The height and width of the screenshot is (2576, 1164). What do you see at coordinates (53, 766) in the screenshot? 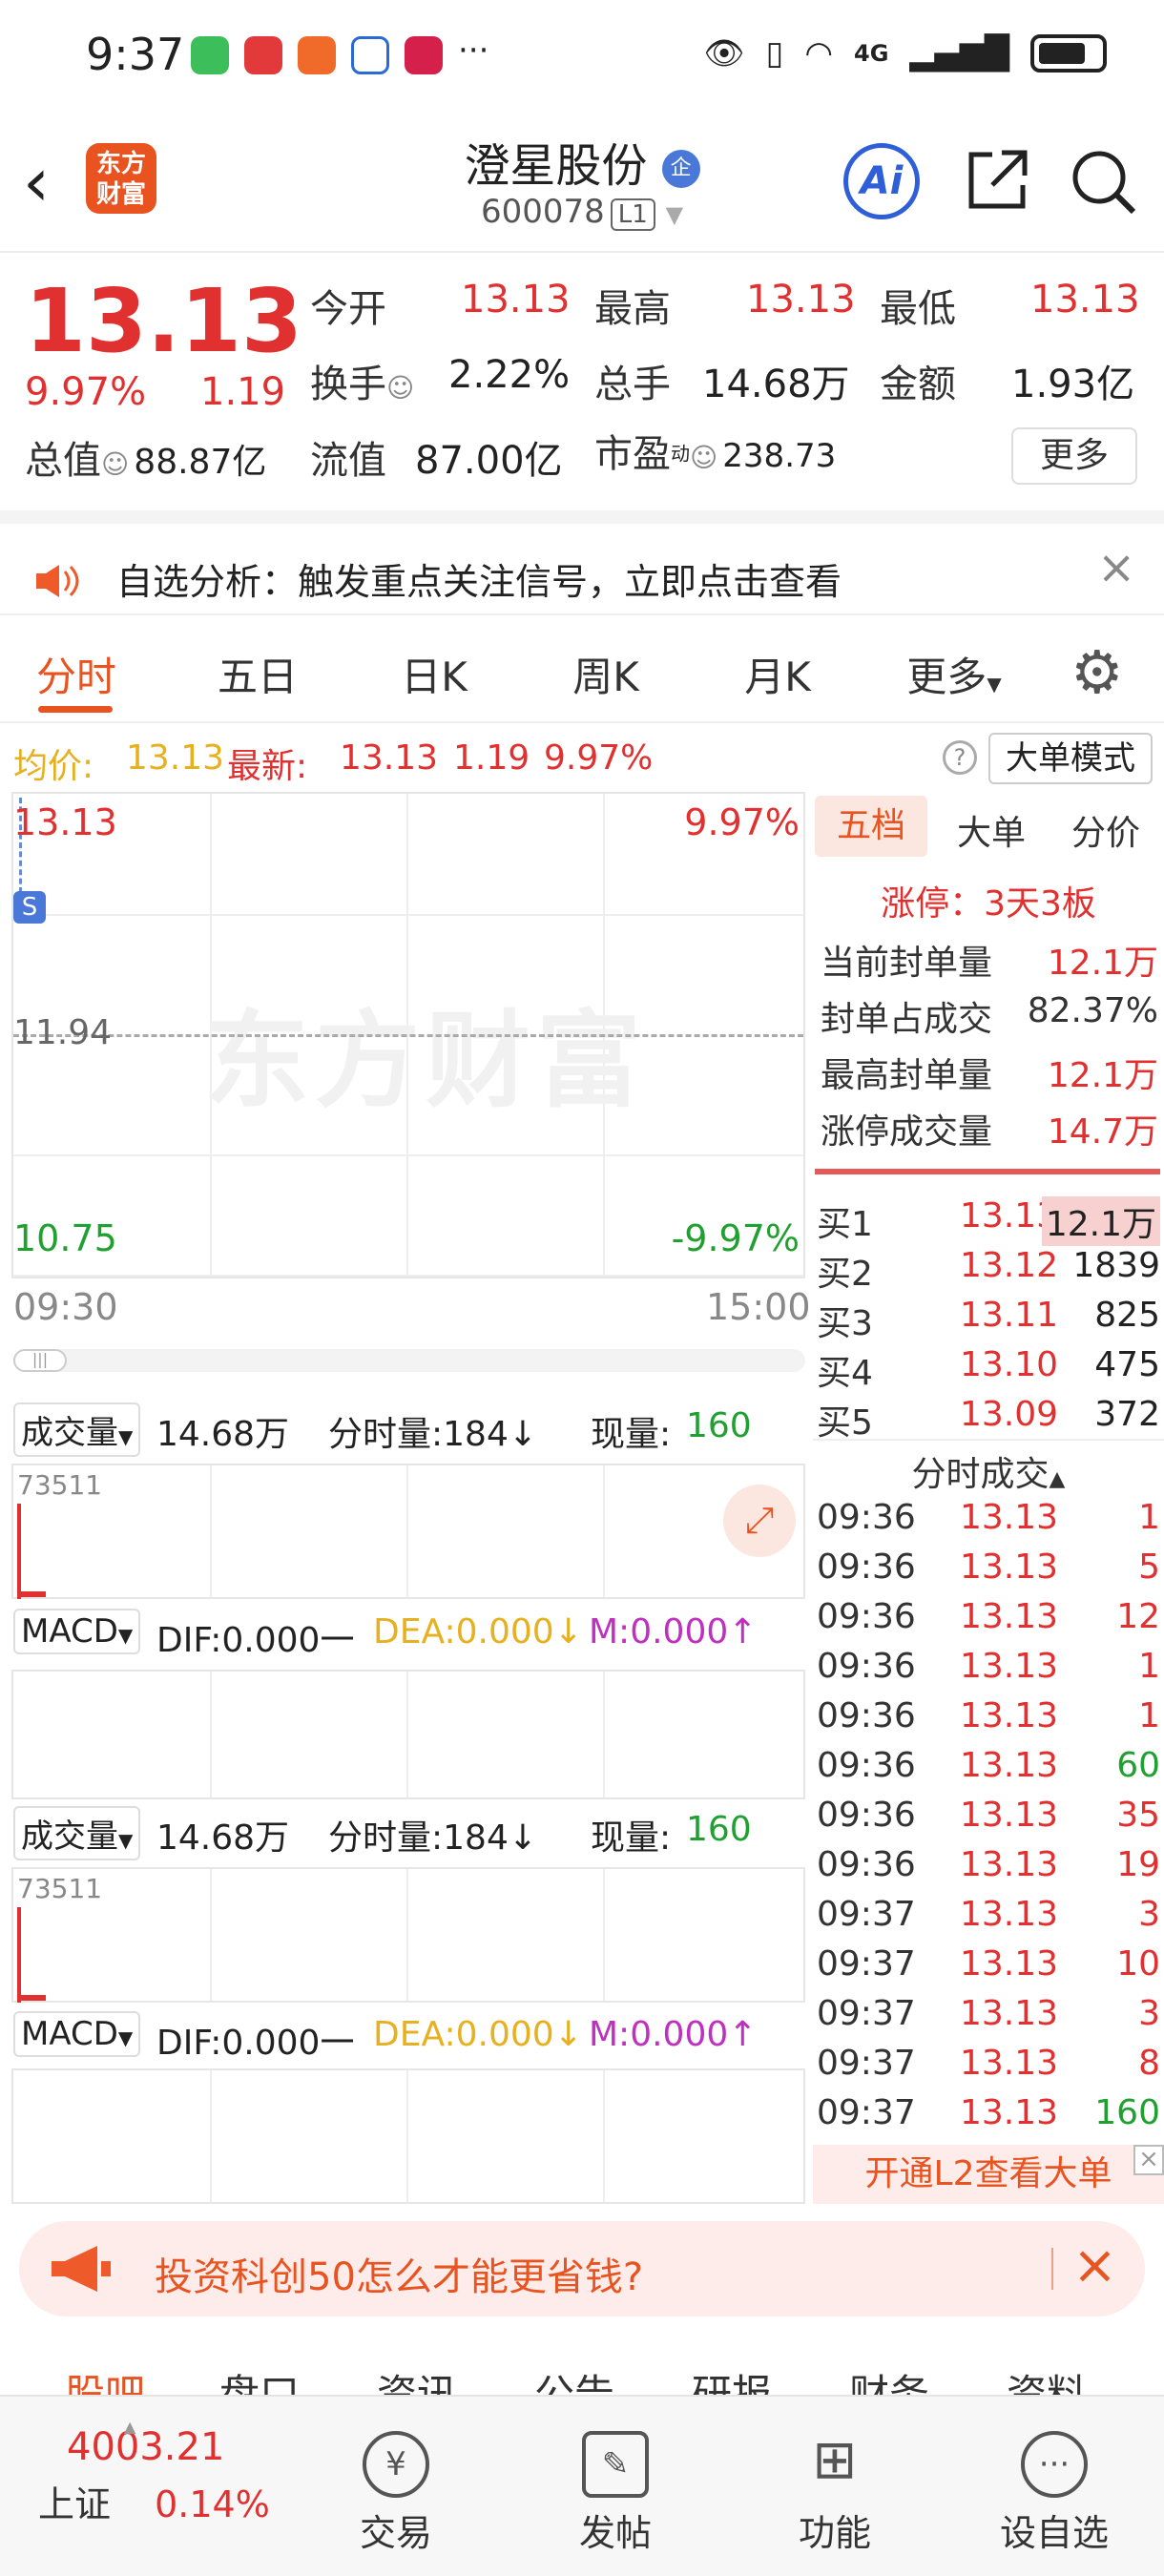
I see `avg-price-label: 均价:` at bounding box center [53, 766].